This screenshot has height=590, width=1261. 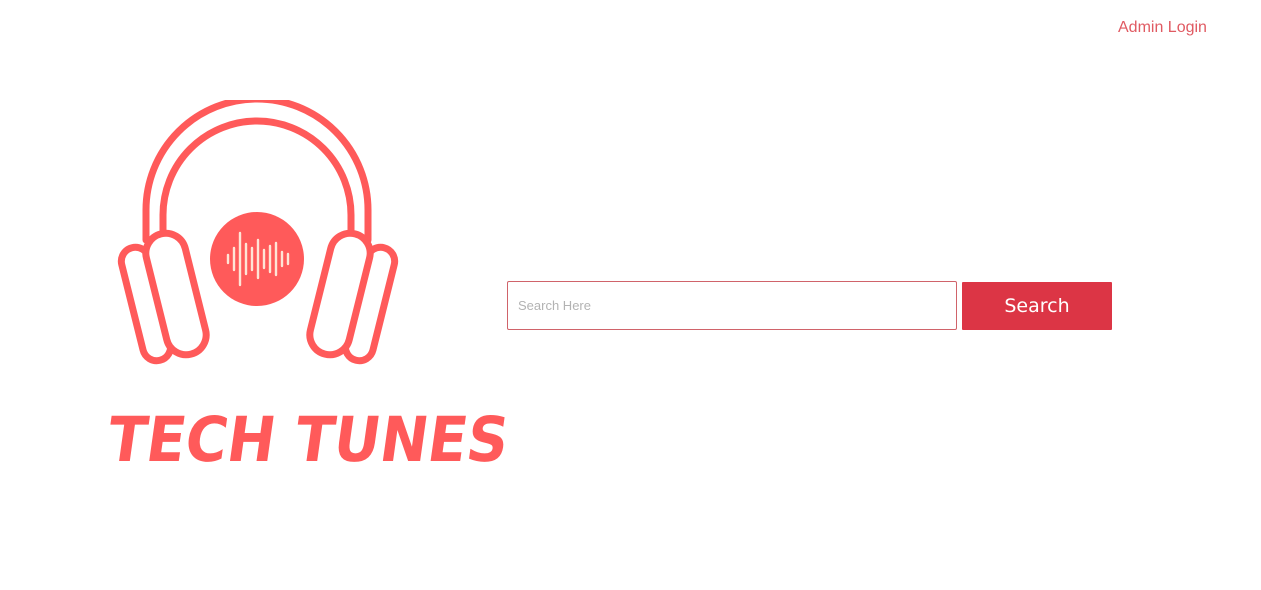 What do you see at coordinates (1037, 306) in the screenshot?
I see `search-button: Search` at bounding box center [1037, 306].